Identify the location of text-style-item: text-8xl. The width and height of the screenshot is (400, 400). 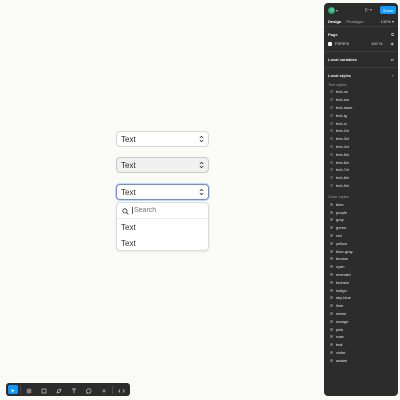
(361, 178).